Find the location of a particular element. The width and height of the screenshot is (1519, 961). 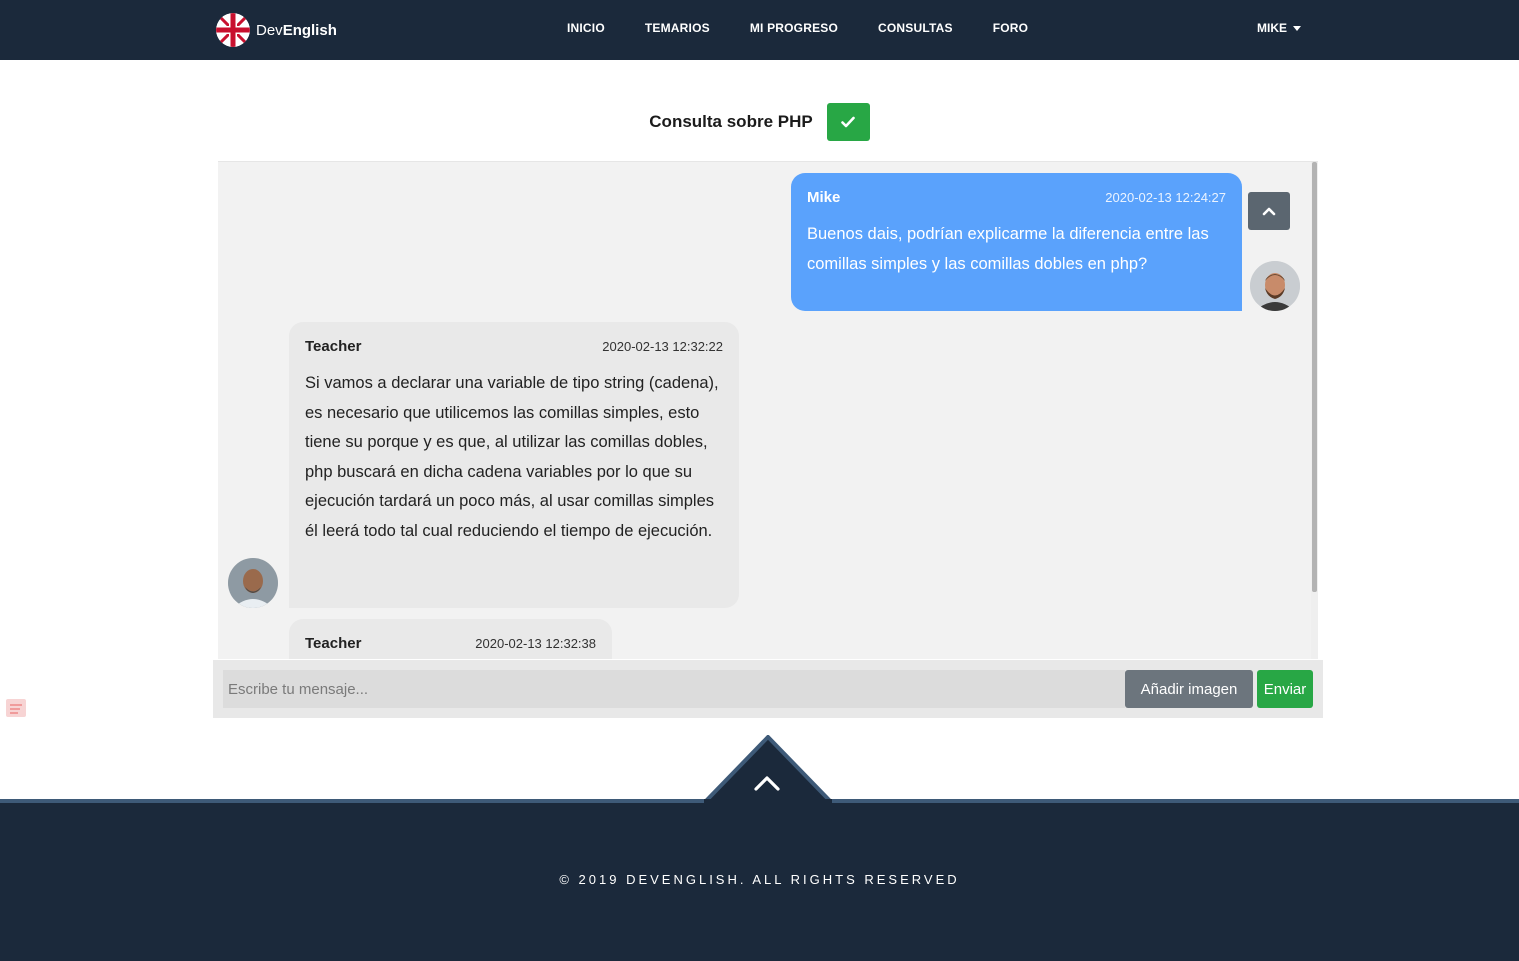

nav-link-inicio: INICIO is located at coordinates (586, 28).